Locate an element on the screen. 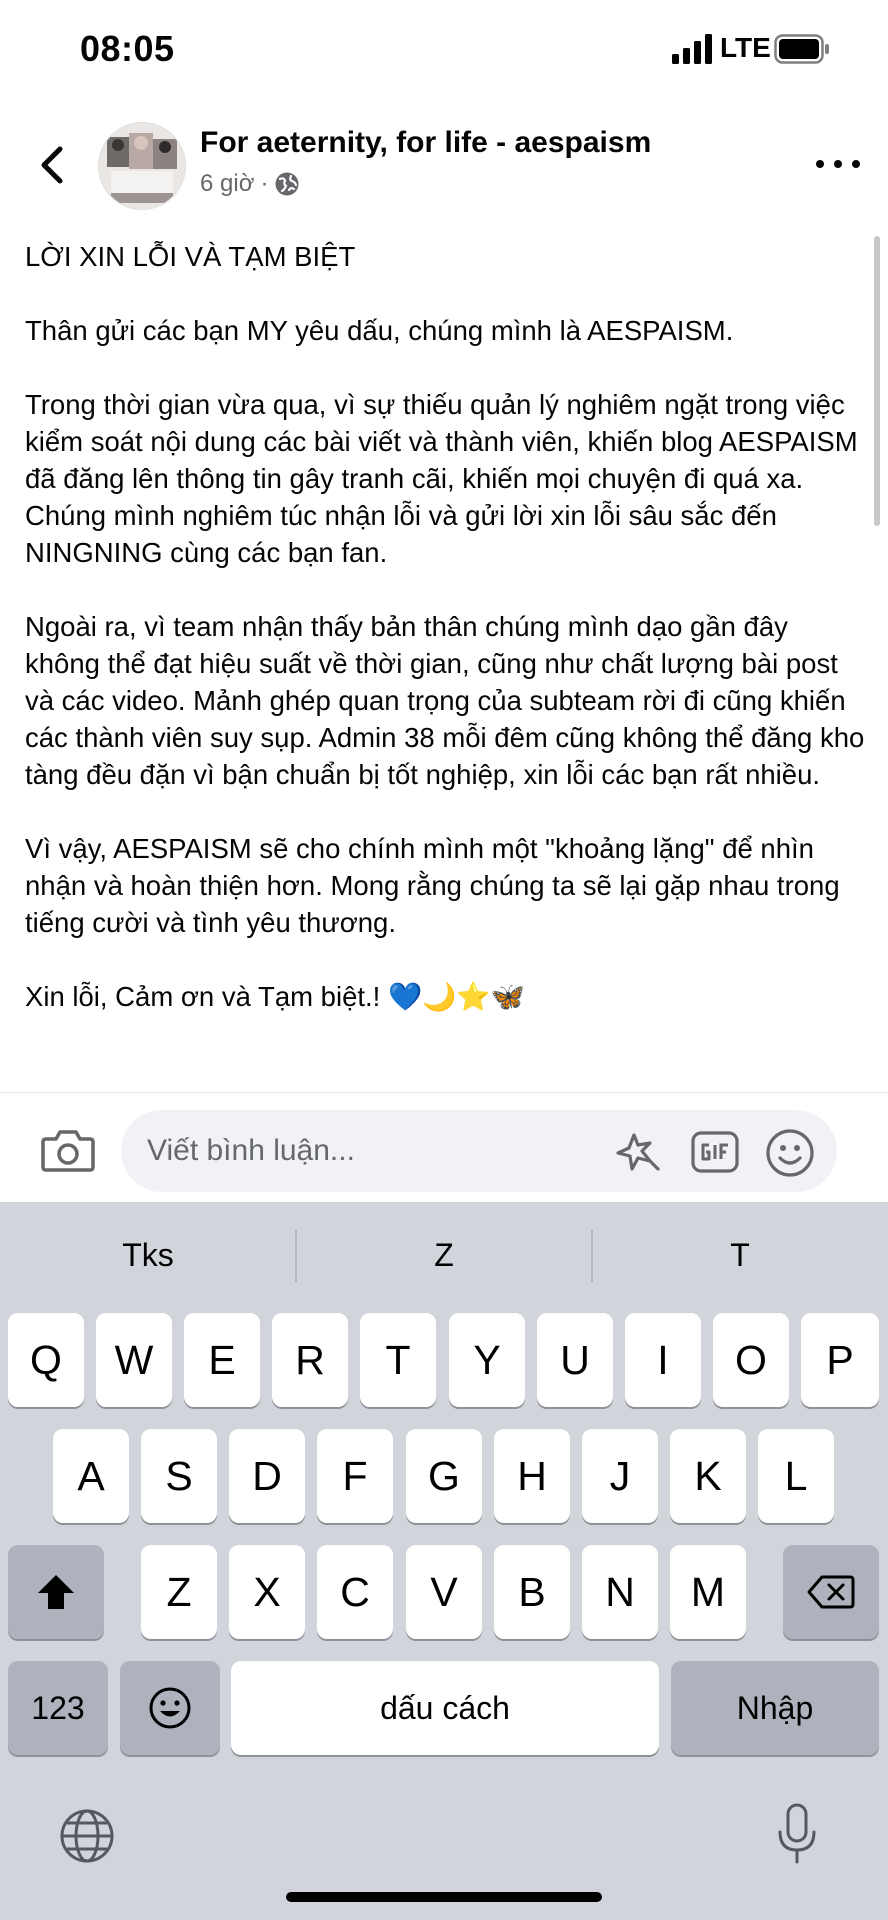  gif-icon is located at coordinates (715, 1152).